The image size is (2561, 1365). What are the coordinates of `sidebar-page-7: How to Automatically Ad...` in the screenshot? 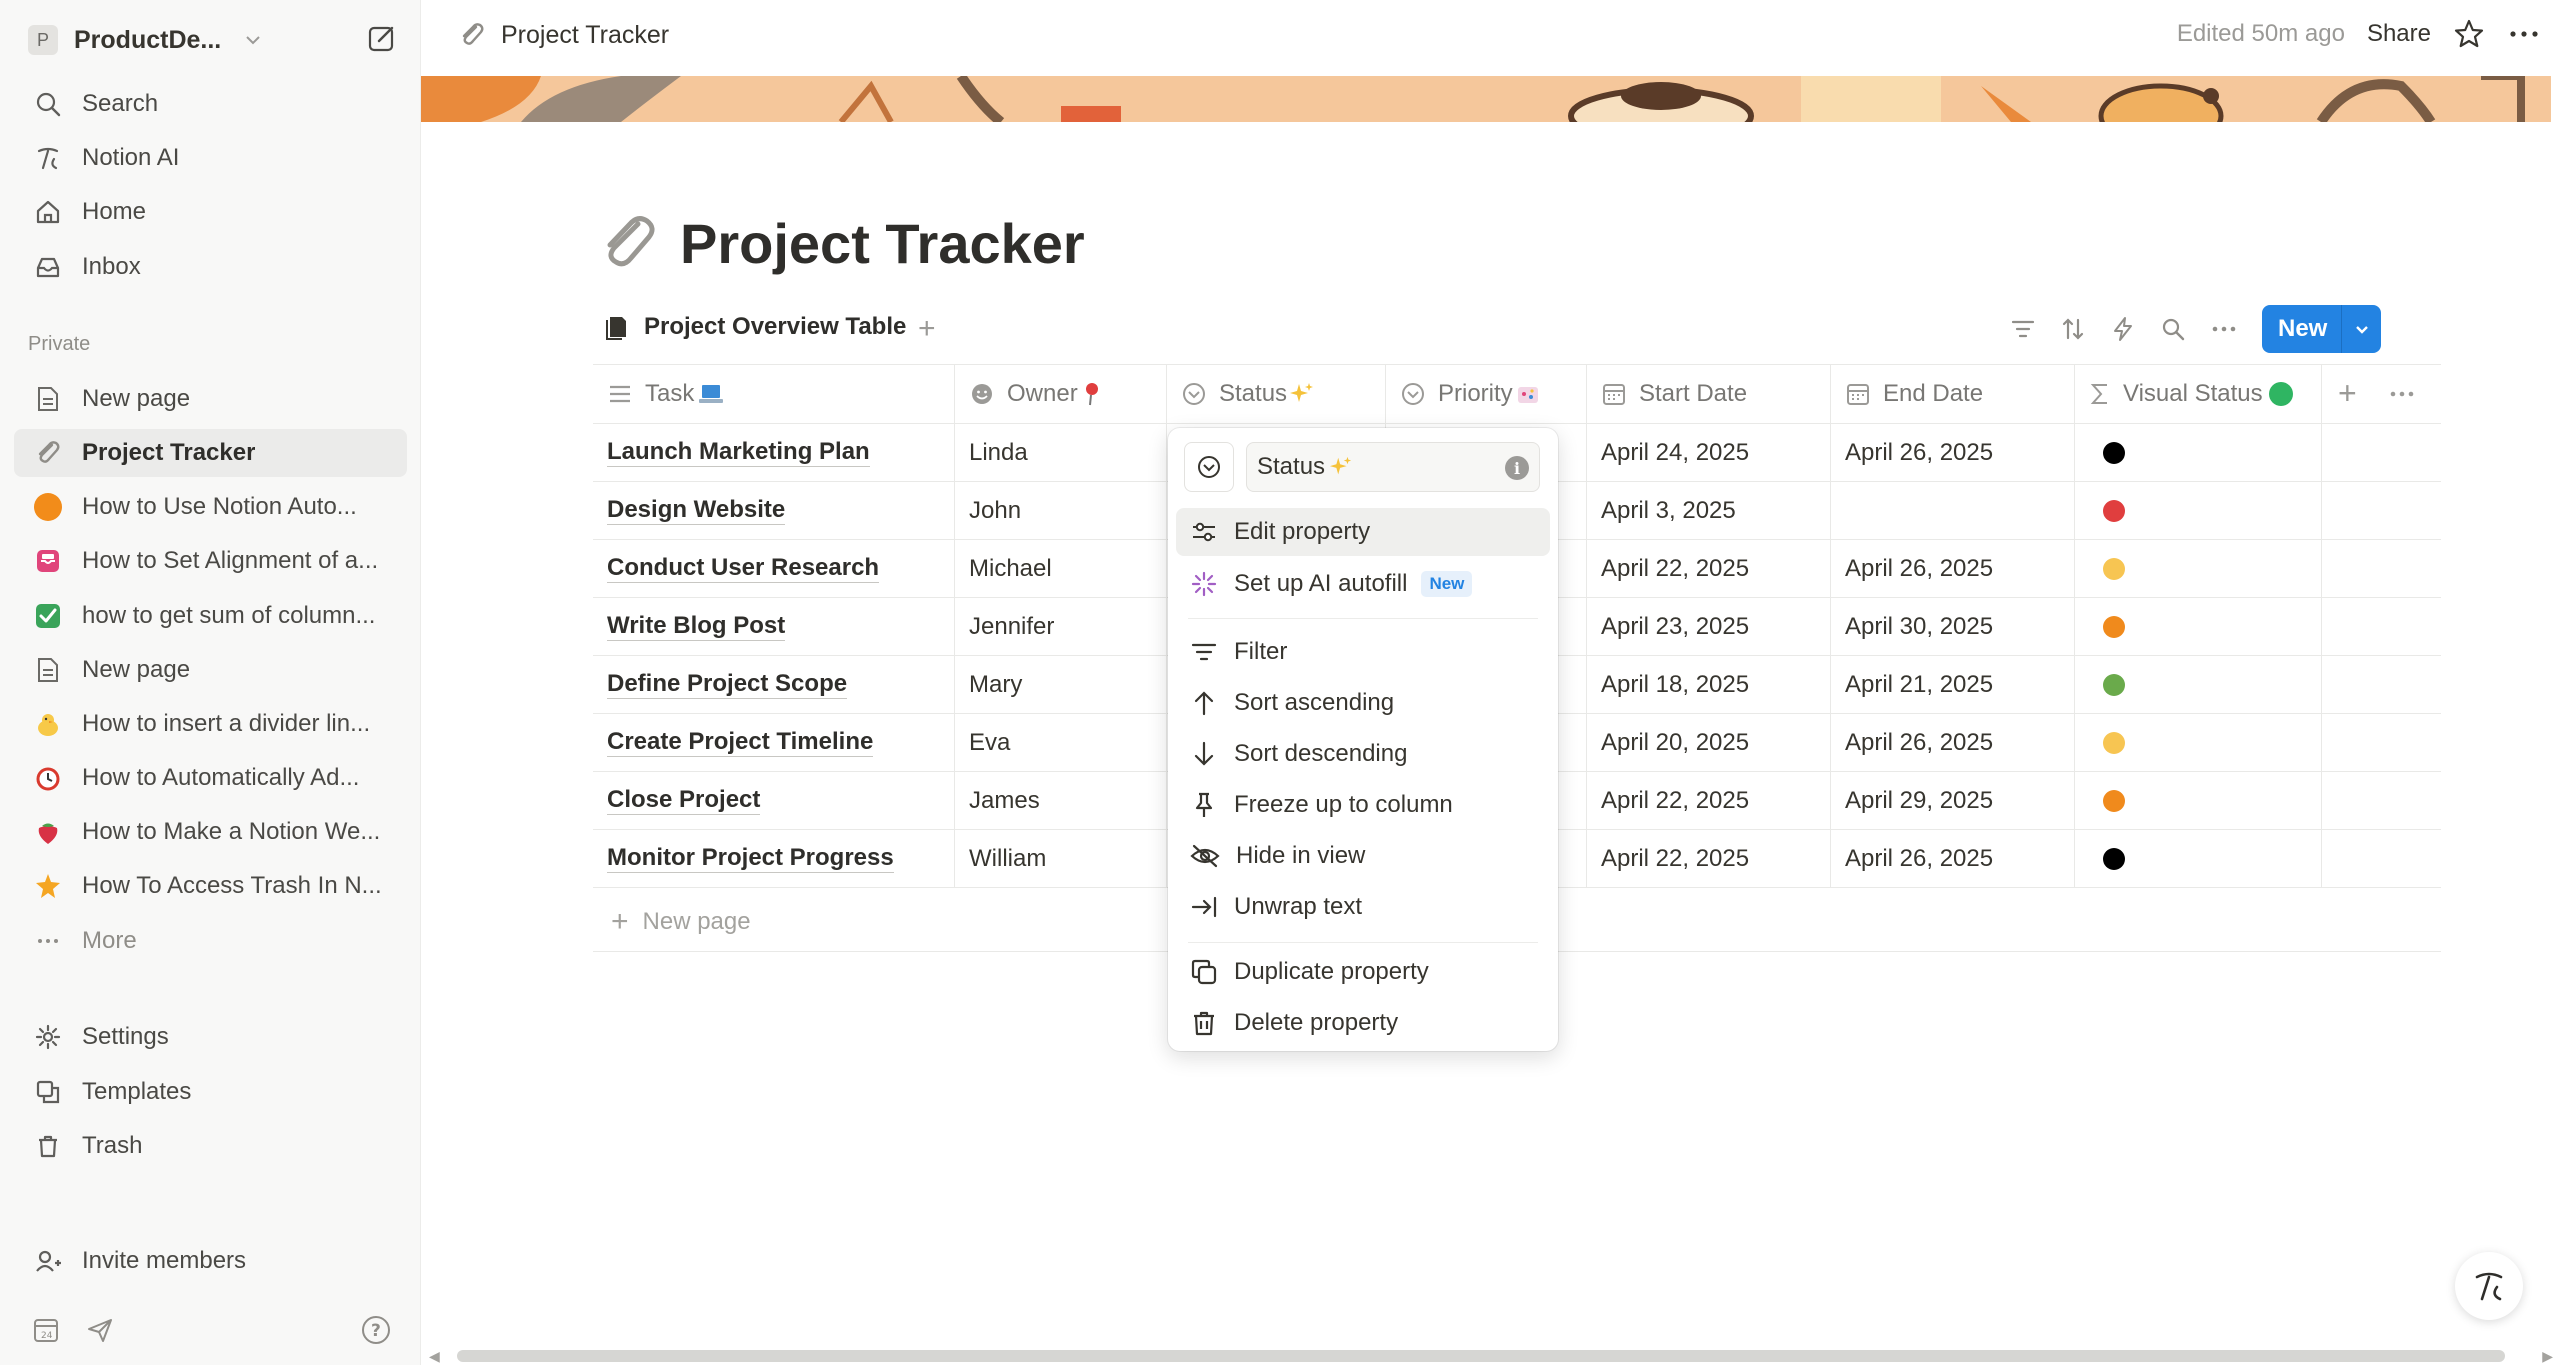 It's located at (210, 778).